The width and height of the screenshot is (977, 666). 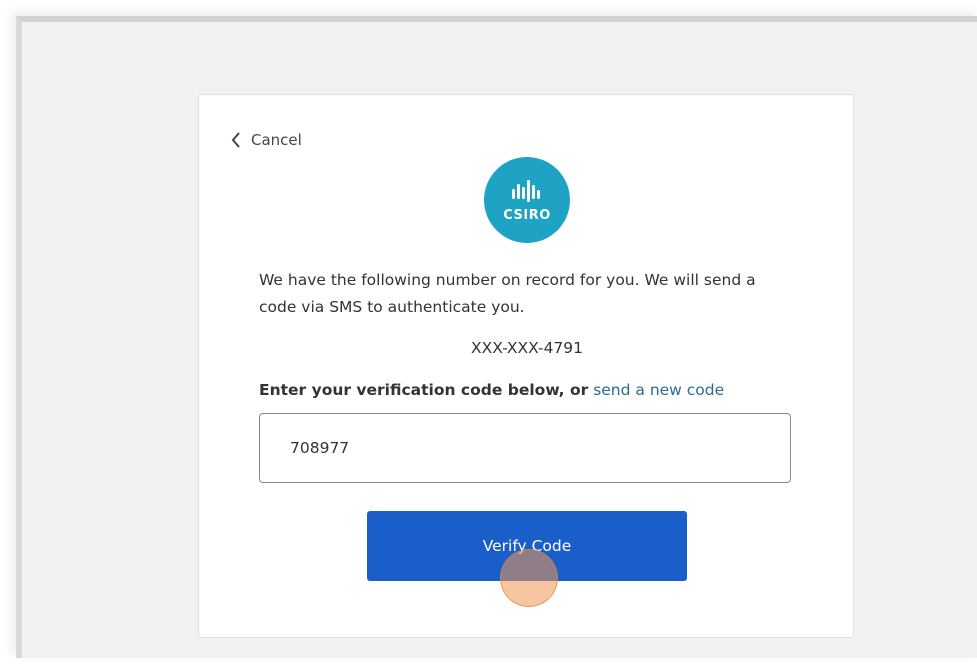 I want to click on code-prompt-text: Enter your verification code below, or, so click(x=424, y=390).